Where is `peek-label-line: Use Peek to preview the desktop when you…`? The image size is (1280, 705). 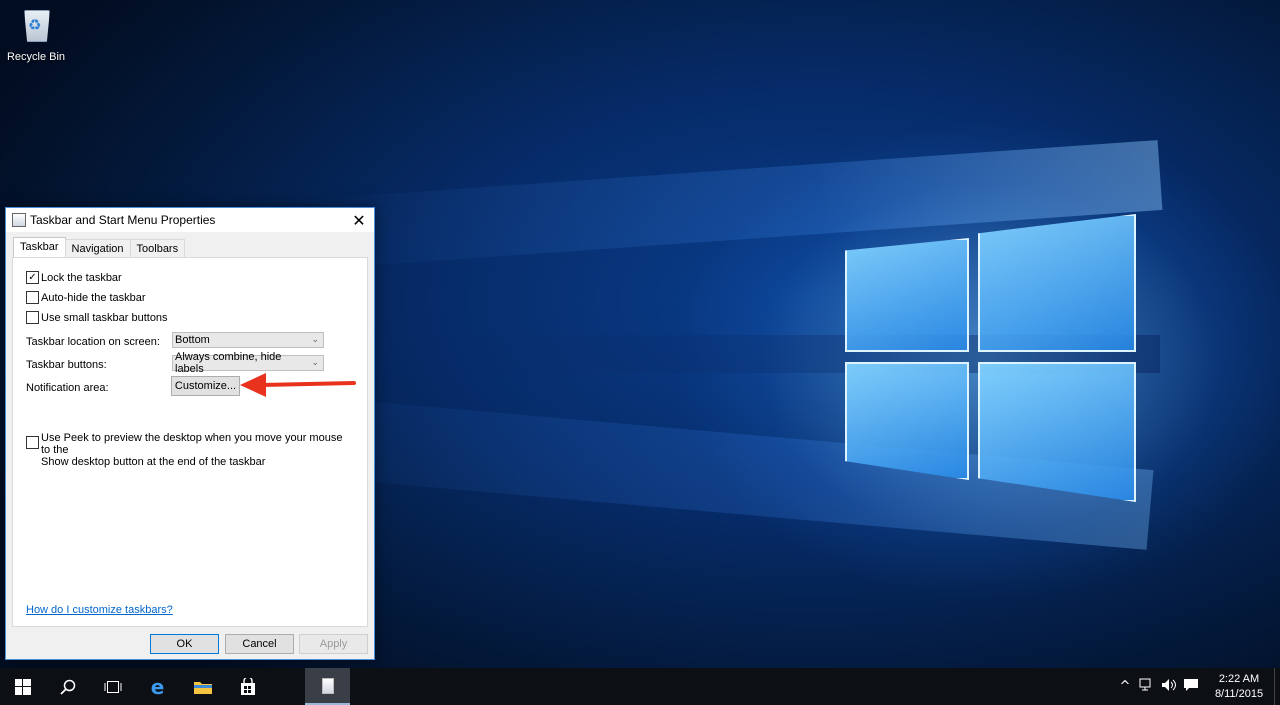
peek-label-line: Use Peek to preview the desktop when you… is located at coordinates (192, 444).